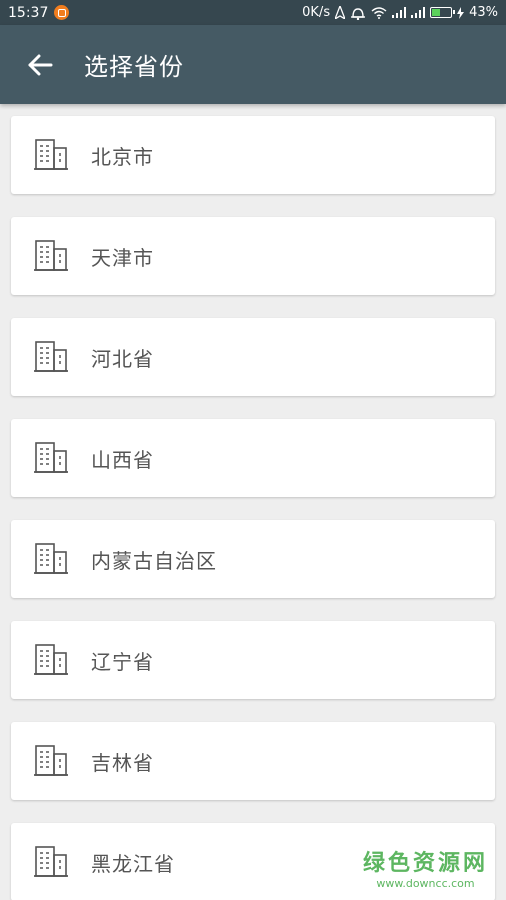 The image size is (506, 900). I want to click on province-item: 北京市, so click(253, 155).